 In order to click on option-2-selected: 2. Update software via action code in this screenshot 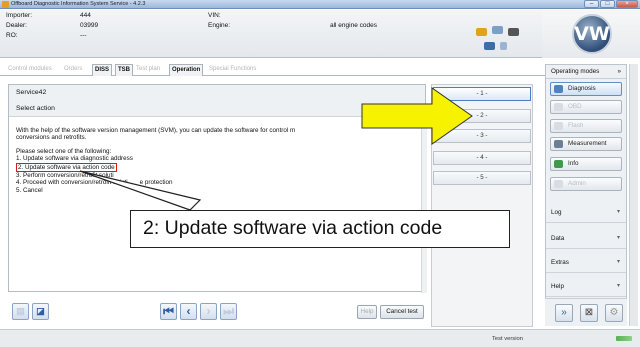, I will do `click(66, 167)`.